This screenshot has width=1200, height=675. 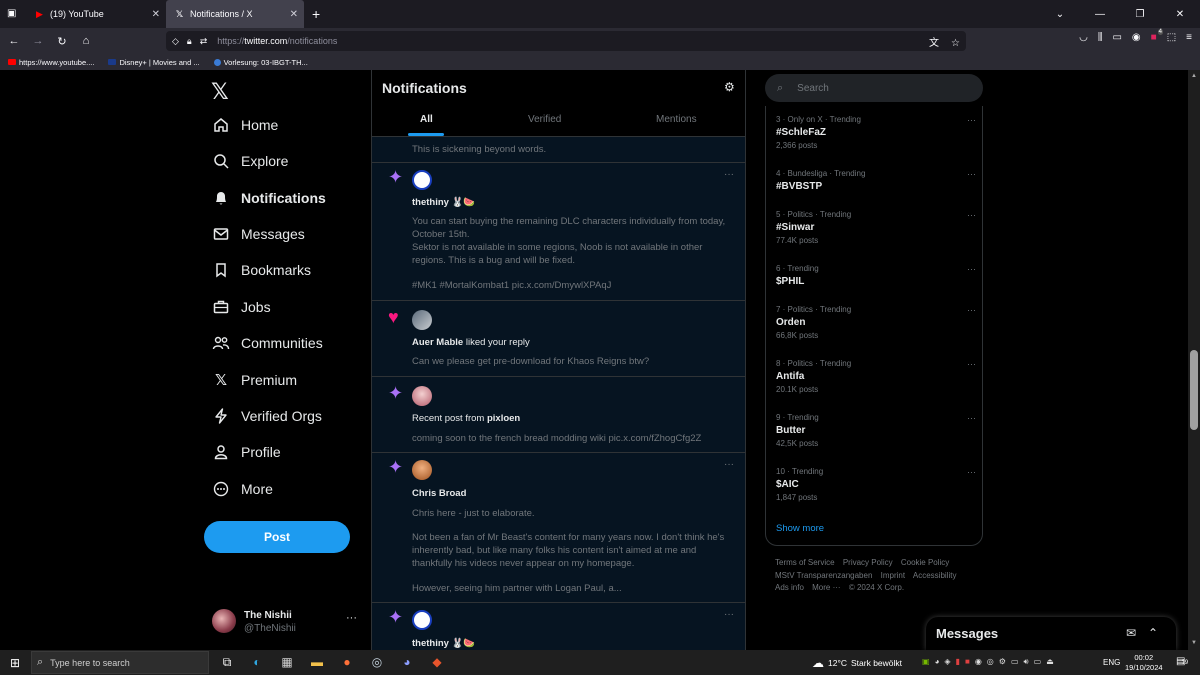 What do you see at coordinates (893, 575) in the screenshot?
I see `footer-link: Imprint` at bounding box center [893, 575].